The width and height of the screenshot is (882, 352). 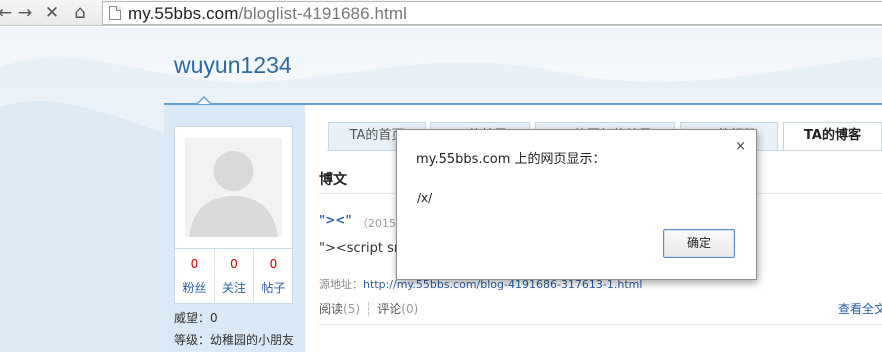 I want to click on profile-stats: 0 粉丝 0 关注 0 帖子, so click(x=233, y=276).